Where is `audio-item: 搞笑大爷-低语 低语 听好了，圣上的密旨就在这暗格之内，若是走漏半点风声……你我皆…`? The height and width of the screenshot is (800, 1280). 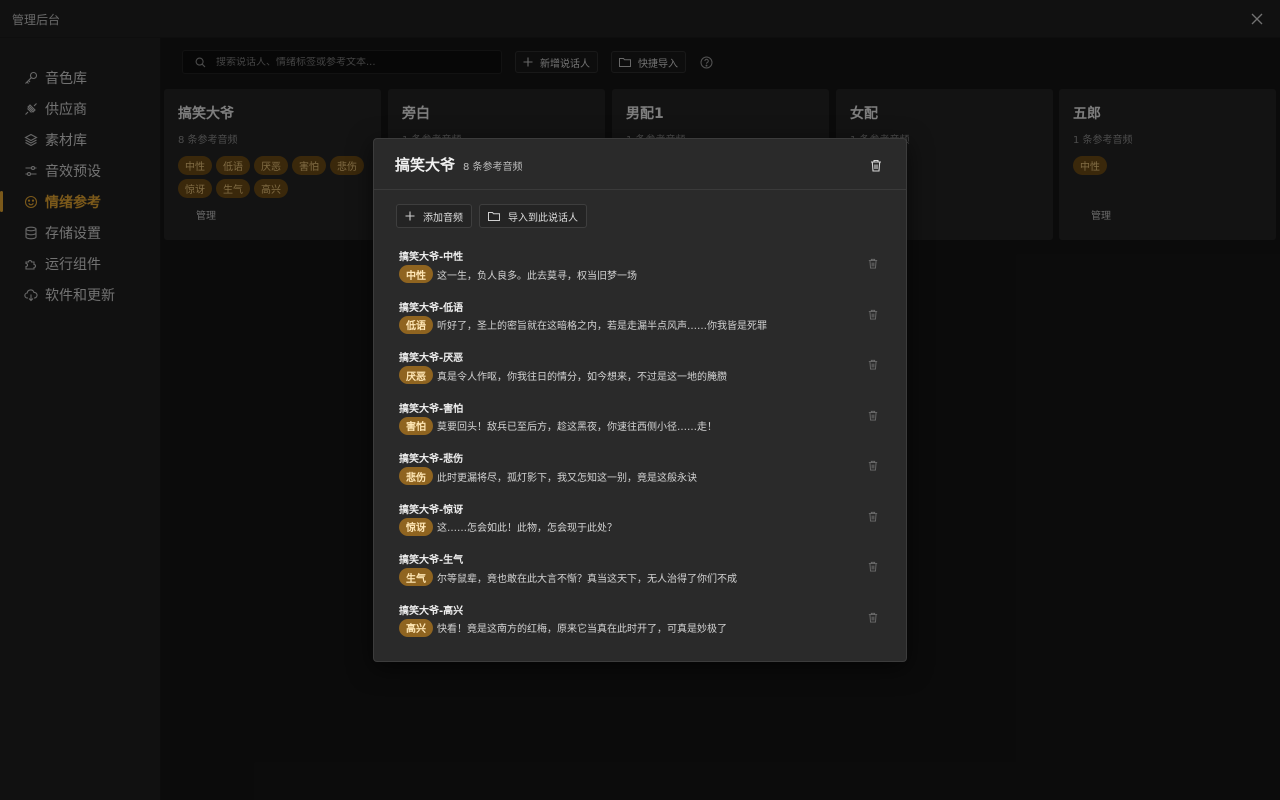 audio-item: 搞笑大爷-低语 低语 听好了，圣上的密旨就在这暗格之内，若是走漏半点风声……你我皆… is located at coordinates (652, 324).